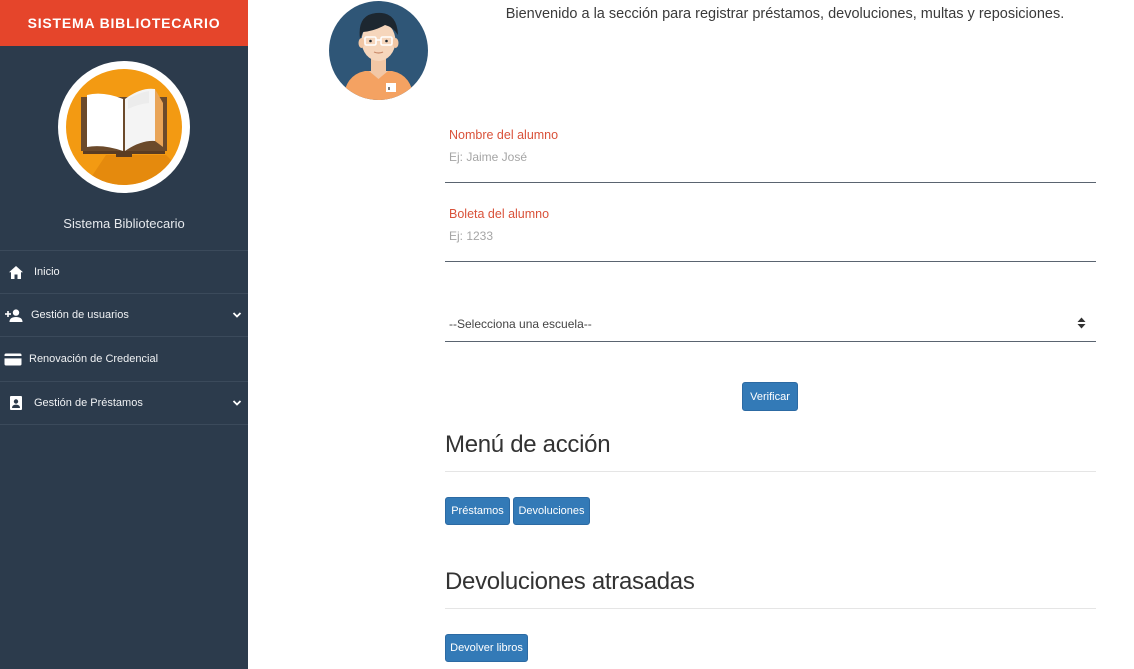 This screenshot has height=669, width=1134. Describe the element at coordinates (94, 359) in the screenshot. I see `sidebar-item-label: Renovación de Credencial` at that location.